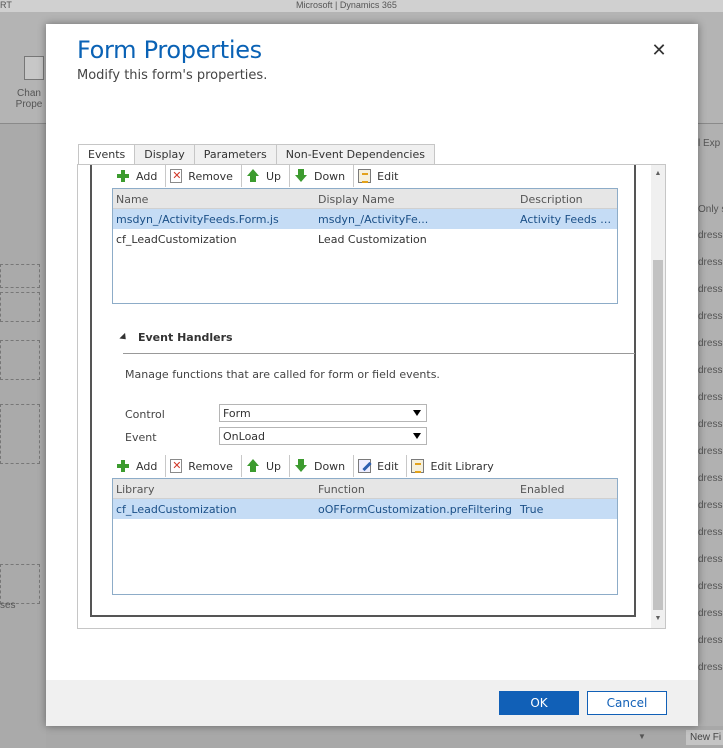 The height and width of the screenshot is (748, 723). What do you see at coordinates (416, 488) in the screenshot?
I see `column-header-function: Function` at bounding box center [416, 488].